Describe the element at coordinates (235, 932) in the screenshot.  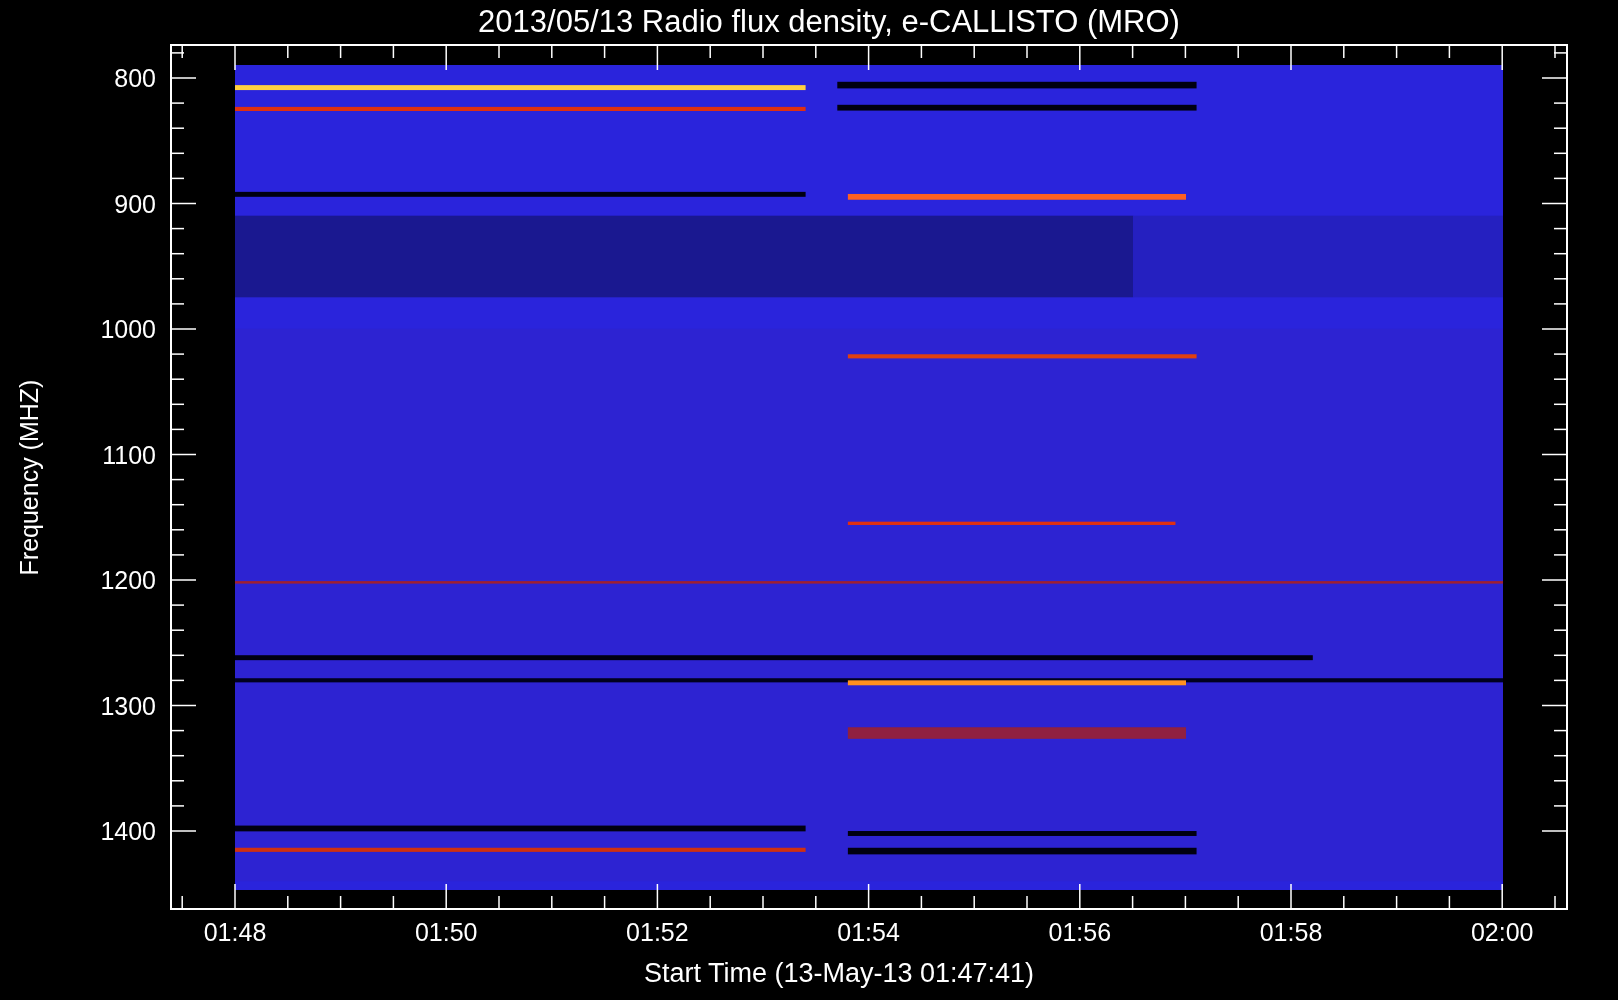
I see `x-tick-label: 01:48` at that location.